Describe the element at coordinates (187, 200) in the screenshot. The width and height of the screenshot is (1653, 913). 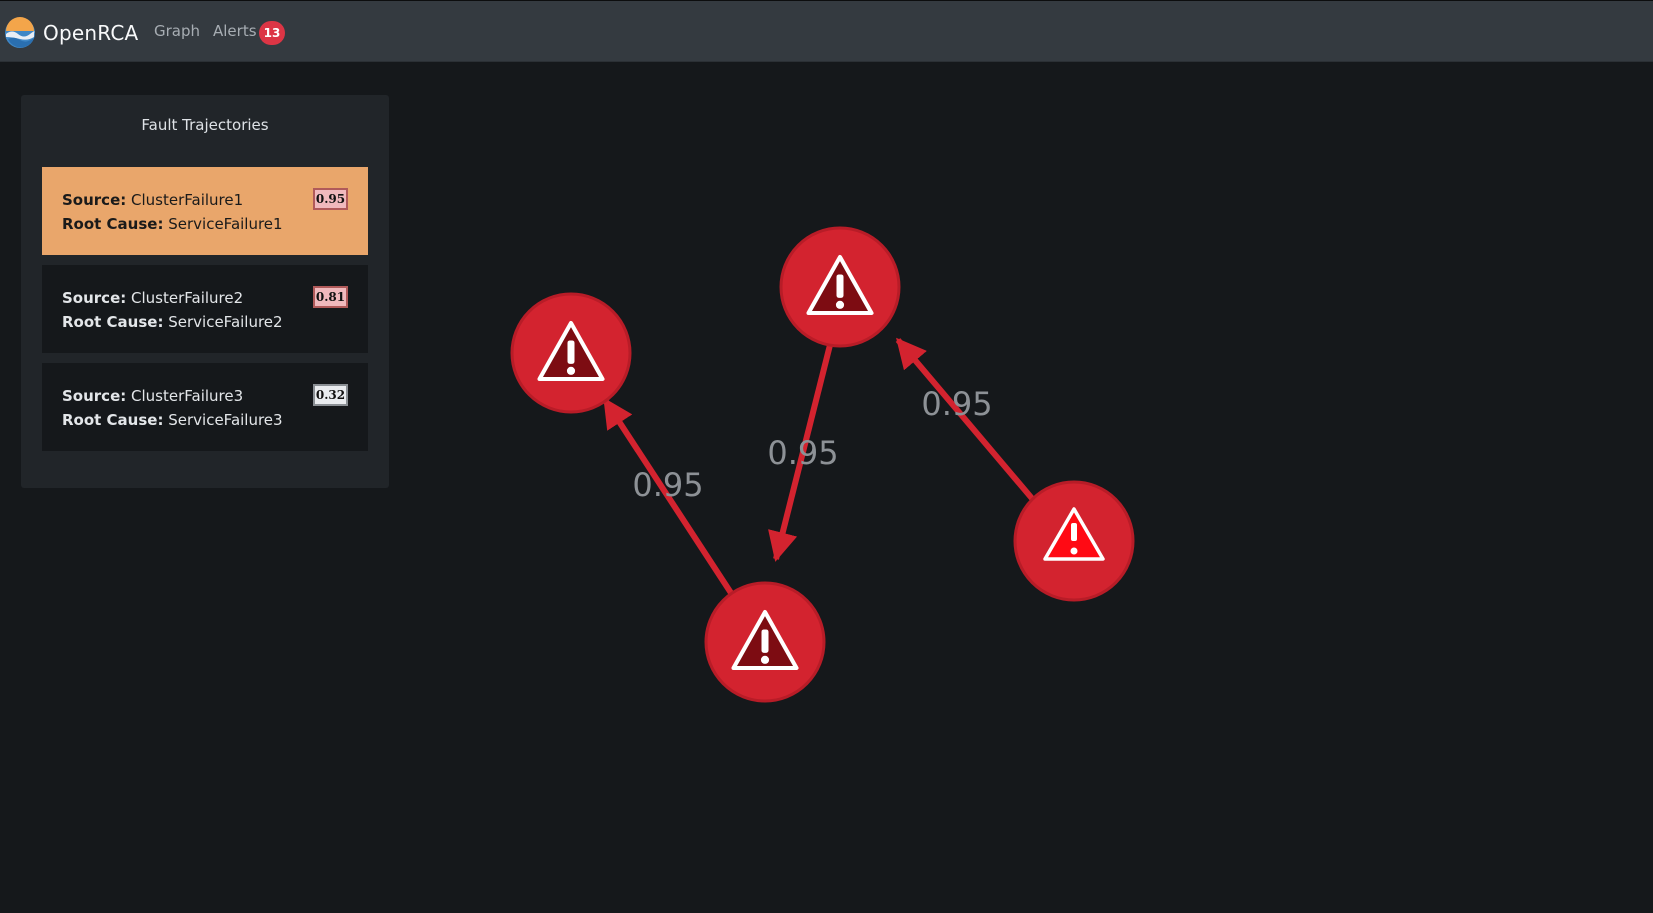
I see `source-value: ClusterFailure1` at that location.